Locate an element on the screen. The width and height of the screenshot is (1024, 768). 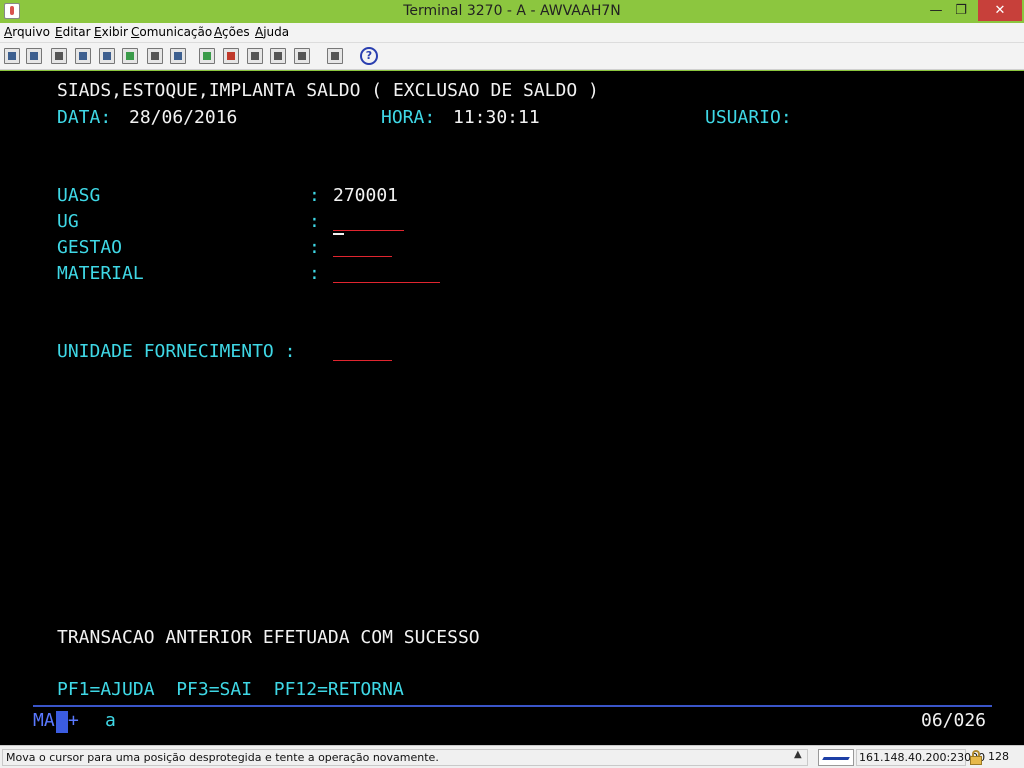
receive-icon is located at coordinates (335, 56).